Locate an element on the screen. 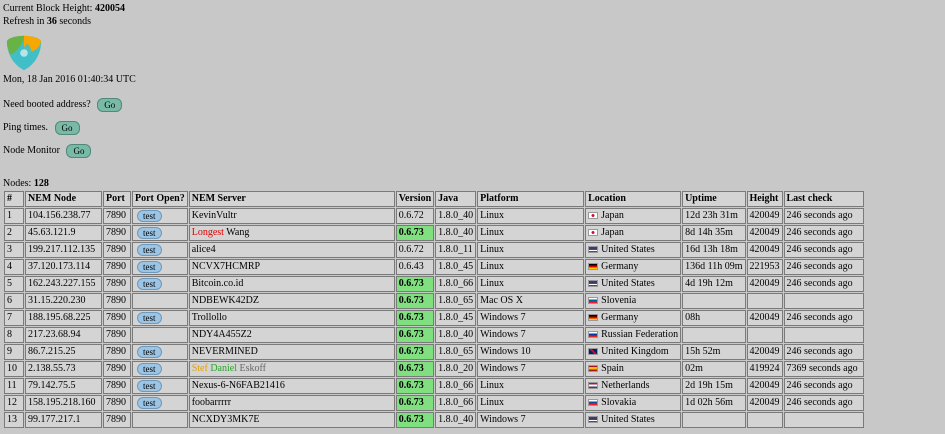  node-uptime: 8d 14h 35m is located at coordinates (714, 233).